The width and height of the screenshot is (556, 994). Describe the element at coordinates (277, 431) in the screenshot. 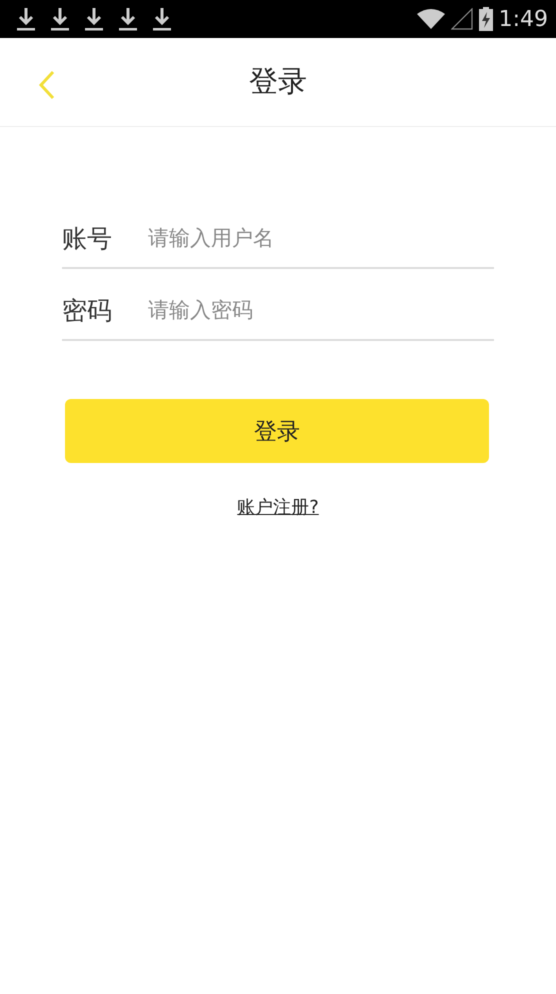

I see `login-button: 登录` at that location.